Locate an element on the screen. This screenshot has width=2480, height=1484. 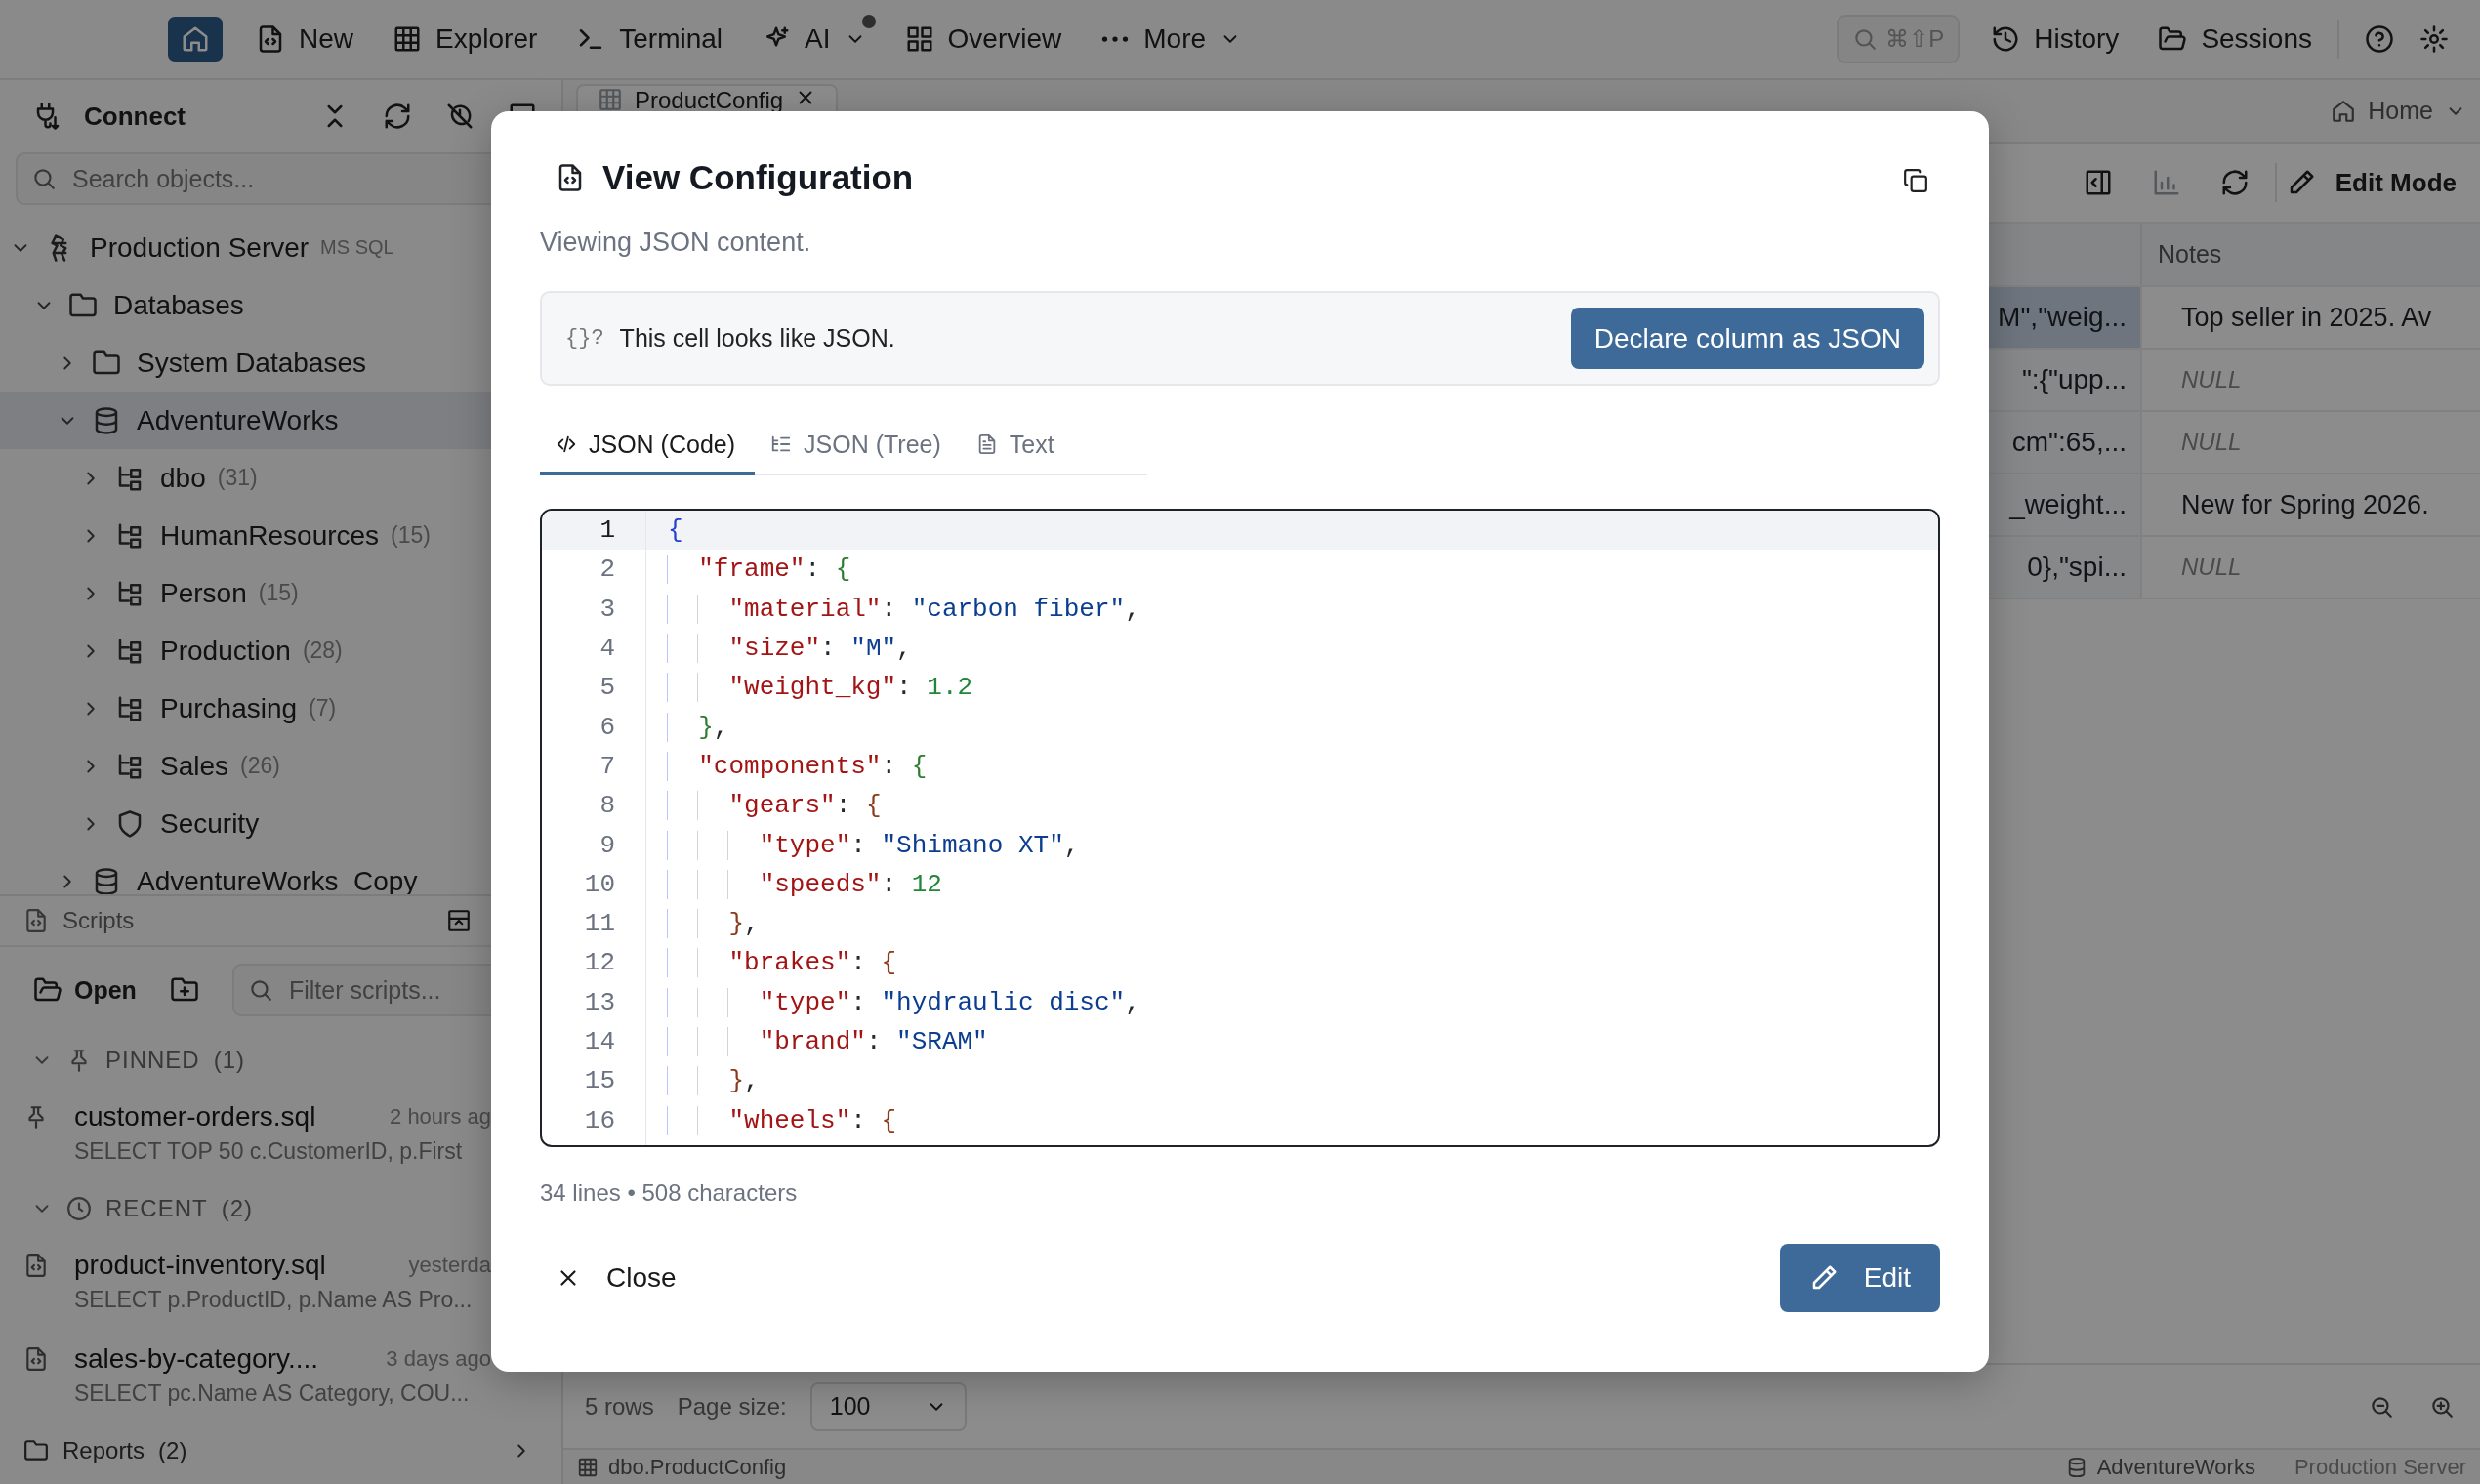
line-number: 12 is located at coordinates (599, 963).